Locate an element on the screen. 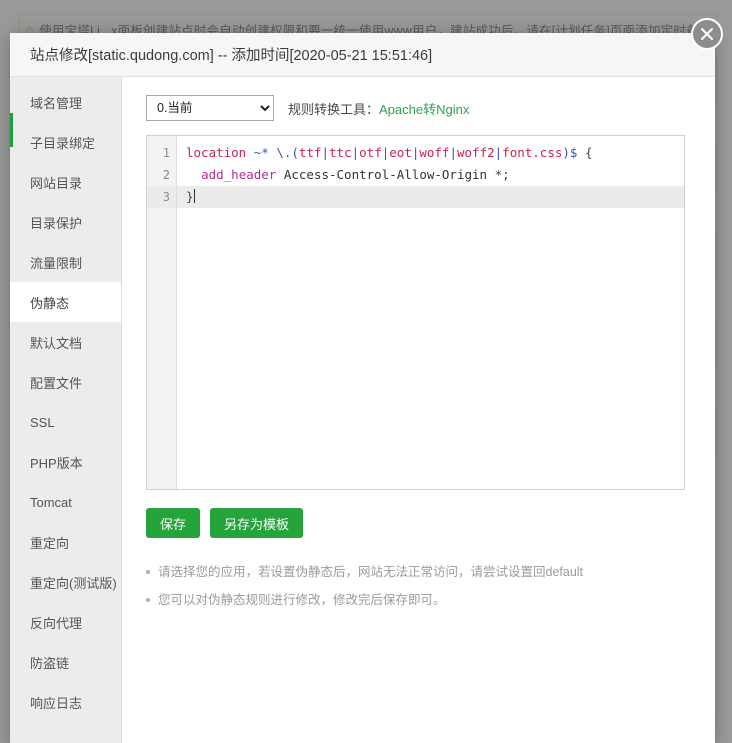 Image resolution: width=732 pixels, height=743 pixels. sidebar-item-3: 目录保护 is located at coordinates (65, 222).